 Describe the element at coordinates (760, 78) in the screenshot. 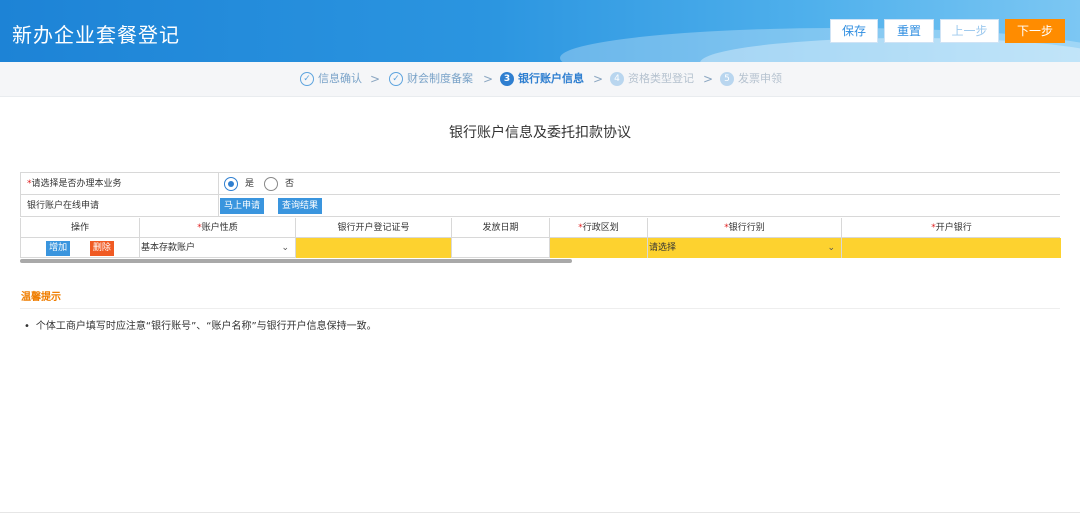

I see `step-label: 发票申领` at that location.